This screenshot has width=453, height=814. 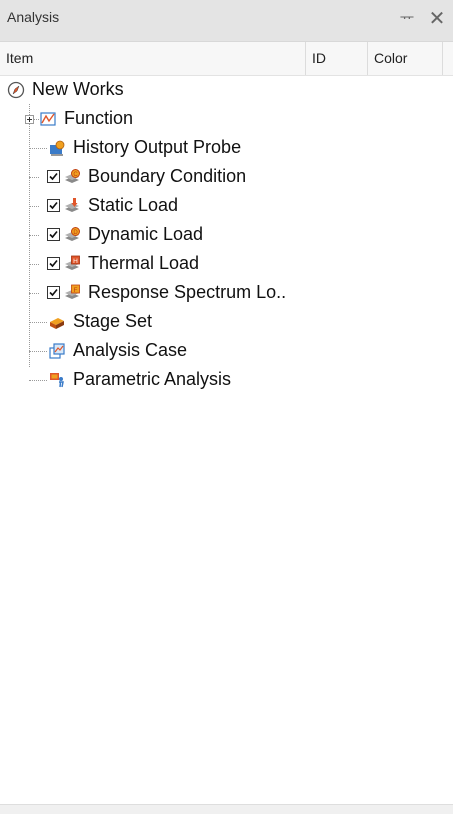 I want to click on close-icon: ✕, so click(x=437, y=19).